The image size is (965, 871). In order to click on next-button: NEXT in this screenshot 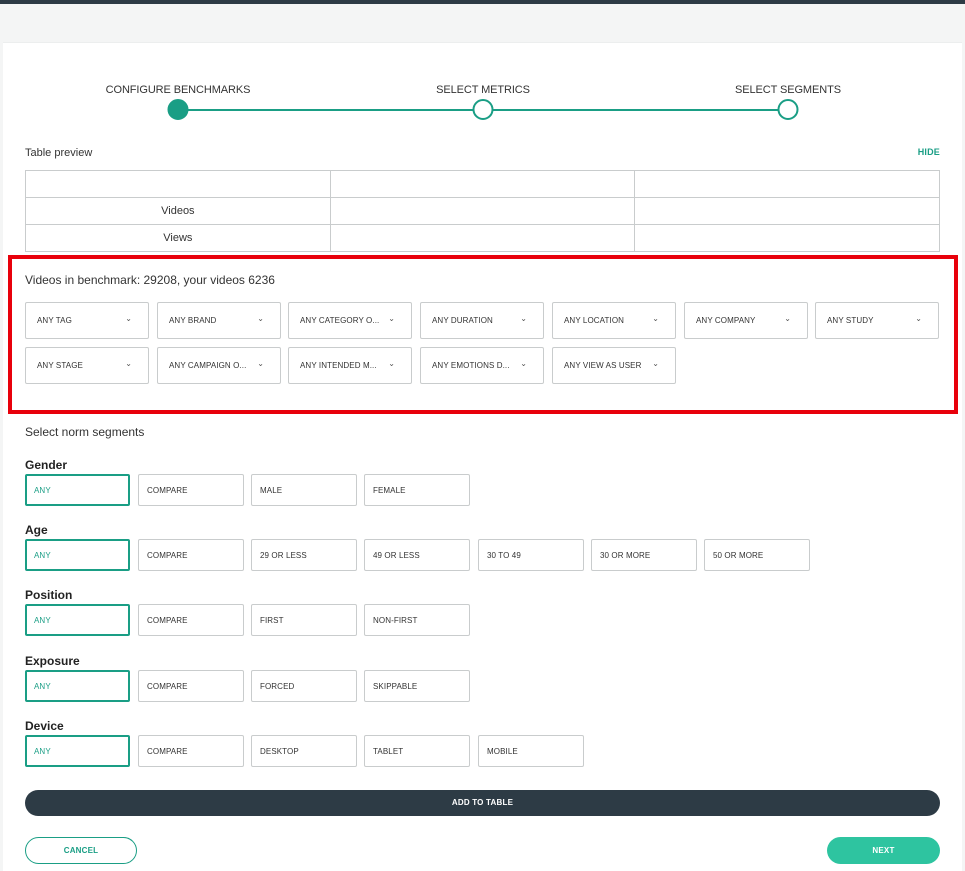, I will do `click(883, 850)`.